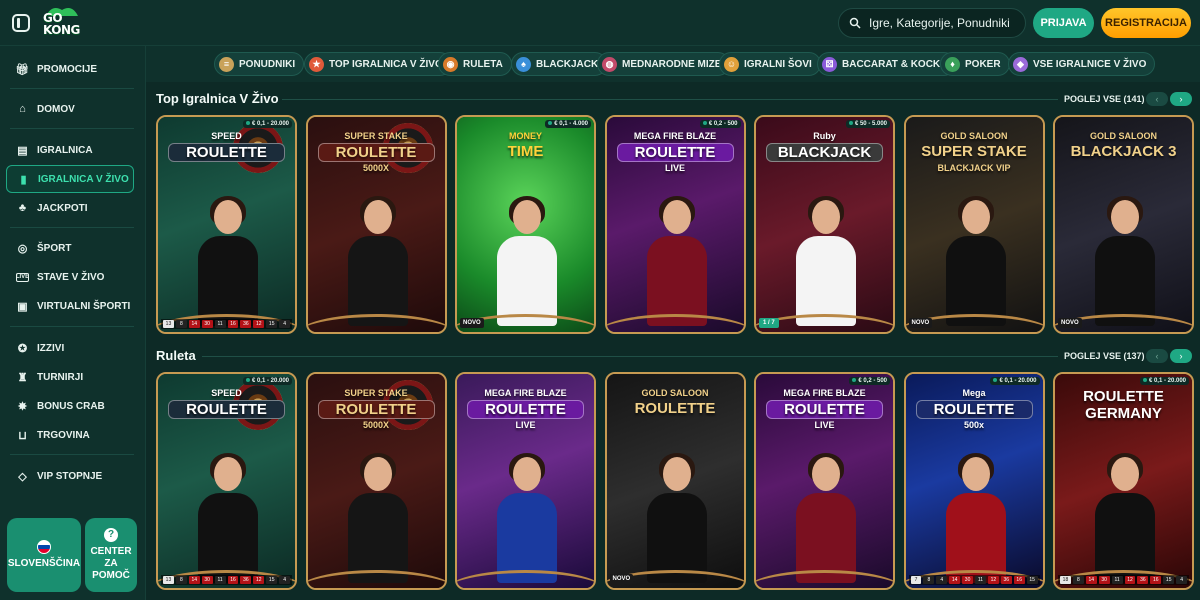  I want to click on see-all-link: POGLEJ VSE (141), so click(1104, 99).